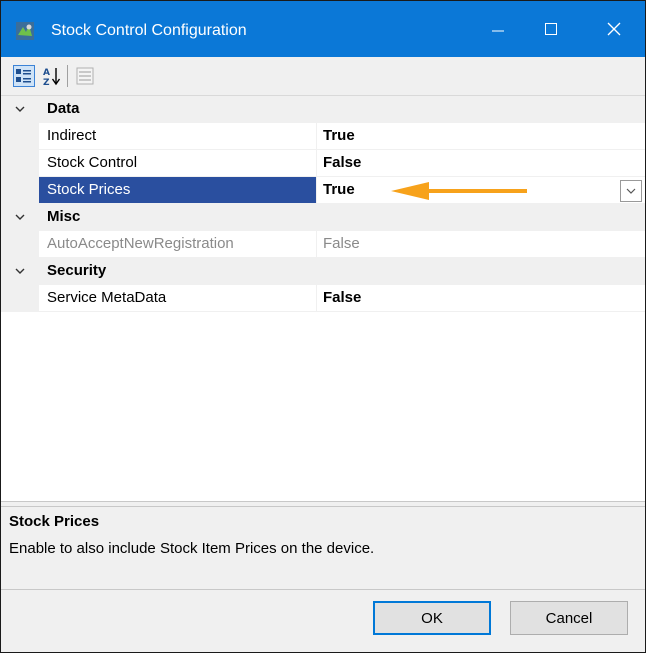 This screenshot has height=653, width=646. Describe the element at coordinates (323, 76) in the screenshot. I see `property-grid-toolbar: A Z` at that location.